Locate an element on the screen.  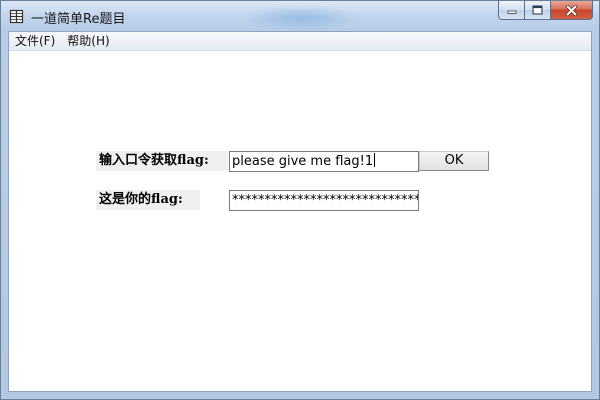
grid-icon is located at coordinates (16, 16).